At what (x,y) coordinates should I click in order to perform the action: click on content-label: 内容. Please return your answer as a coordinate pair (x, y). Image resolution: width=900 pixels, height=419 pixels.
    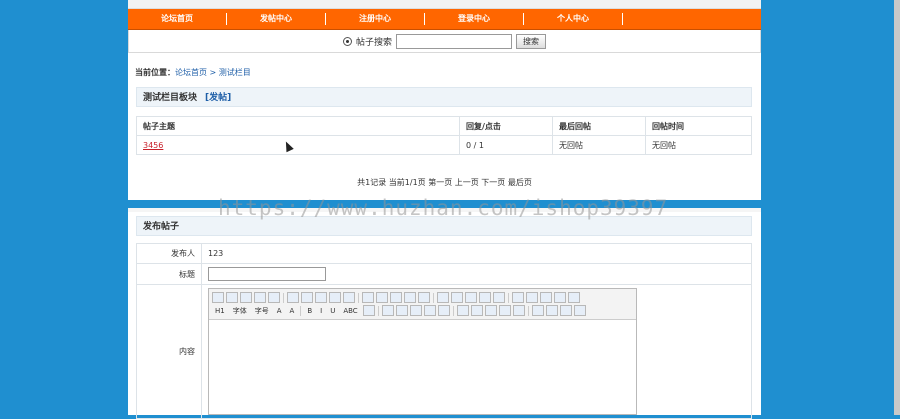
    Looking at the image, I should click on (169, 351).